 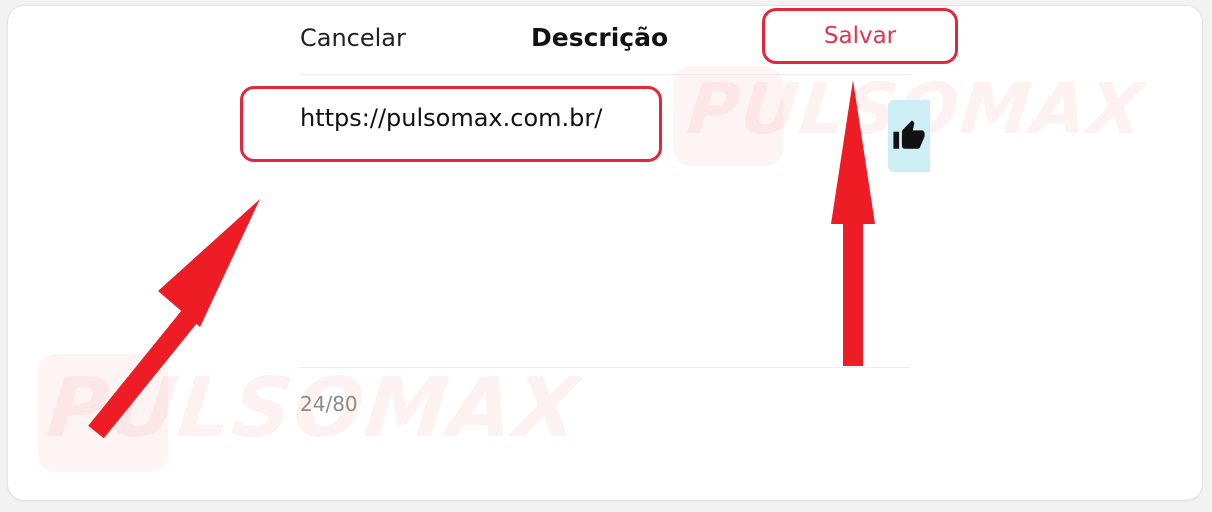 I want to click on red-arrow-to-save, so click(x=853, y=223).